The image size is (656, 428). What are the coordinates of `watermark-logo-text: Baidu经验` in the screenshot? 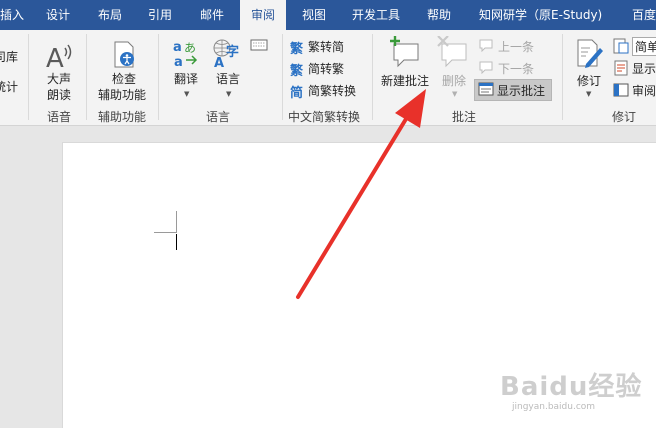 It's located at (571, 387).